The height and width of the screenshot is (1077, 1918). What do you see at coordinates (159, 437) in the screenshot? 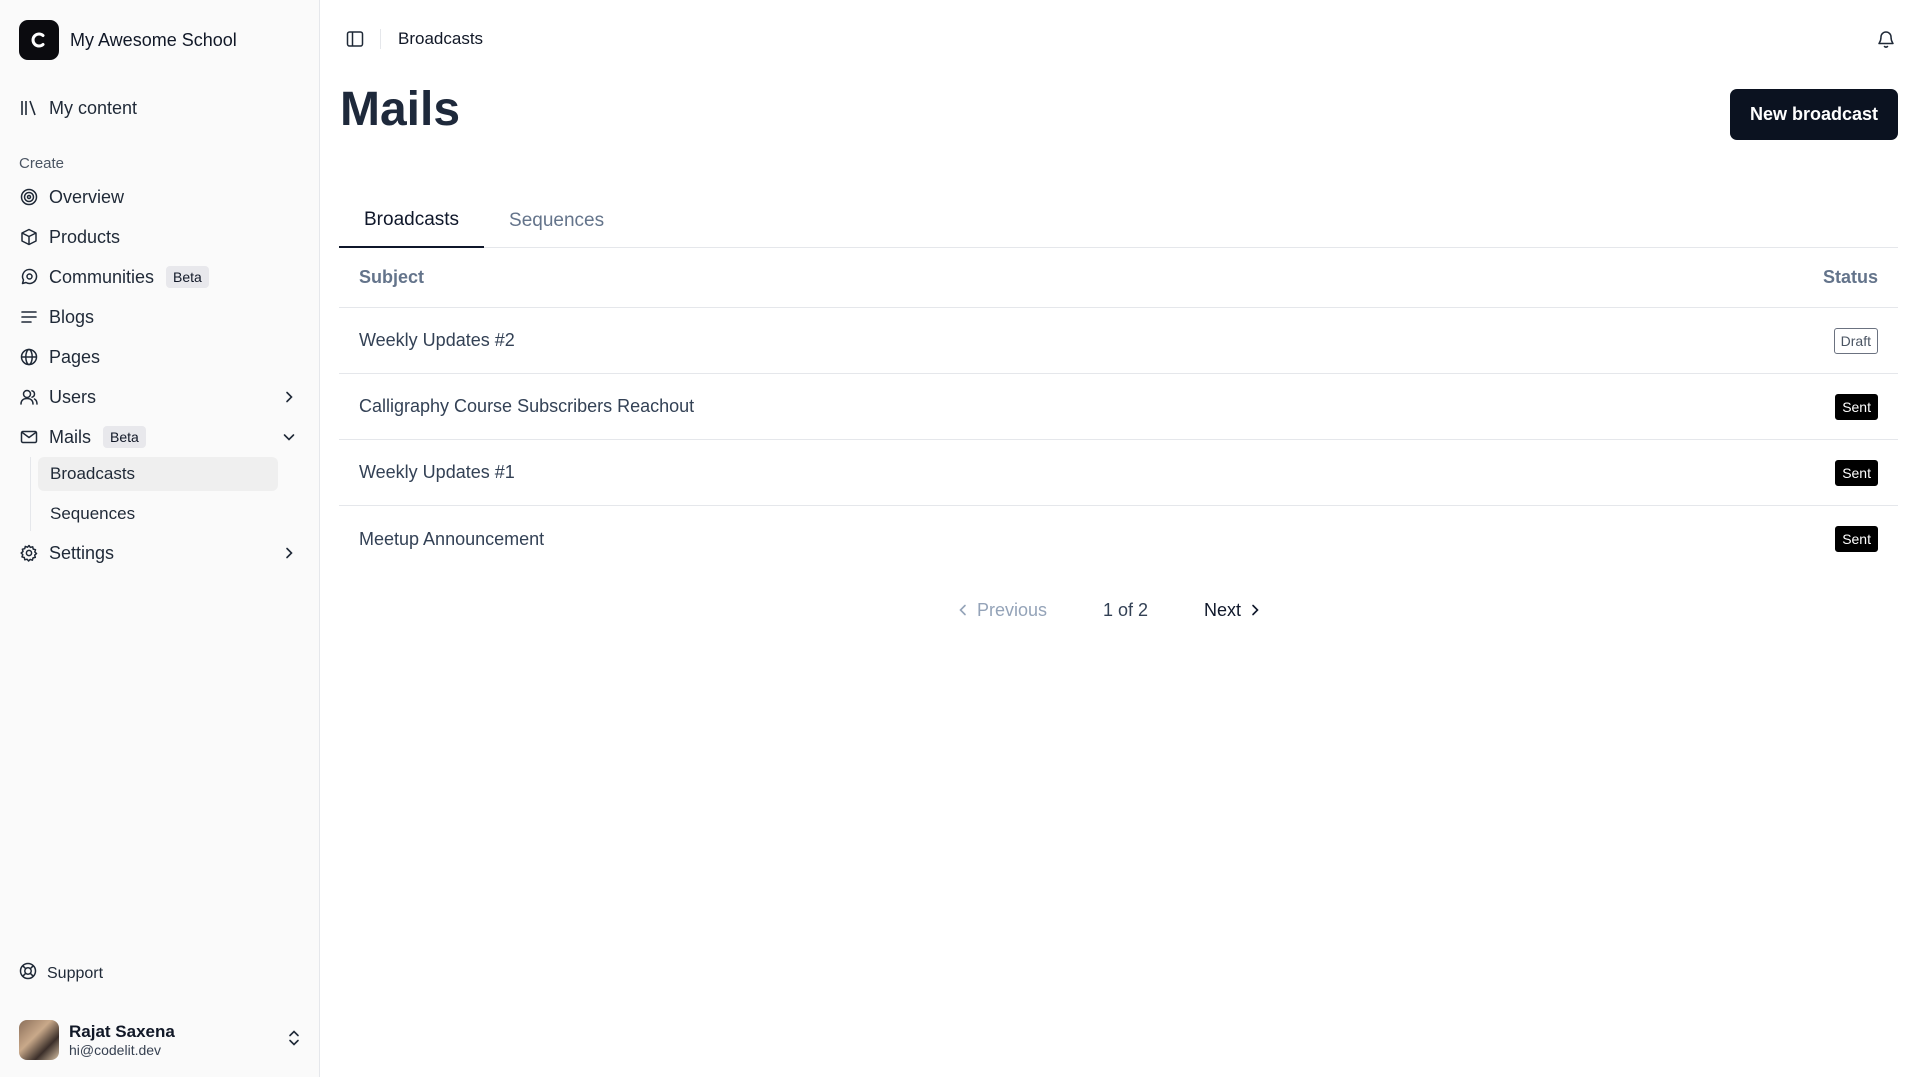
I see `sidebar-item-mails: Mails Beta` at bounding box center [159, 437].